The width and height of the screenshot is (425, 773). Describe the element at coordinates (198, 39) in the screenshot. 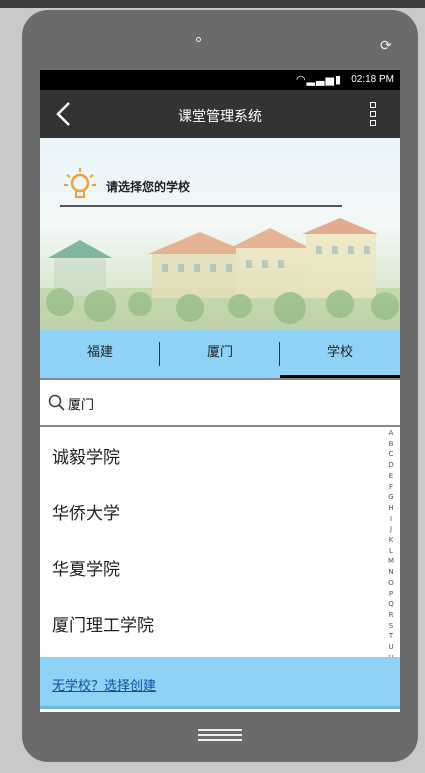

I see `camera-dot` at that location.